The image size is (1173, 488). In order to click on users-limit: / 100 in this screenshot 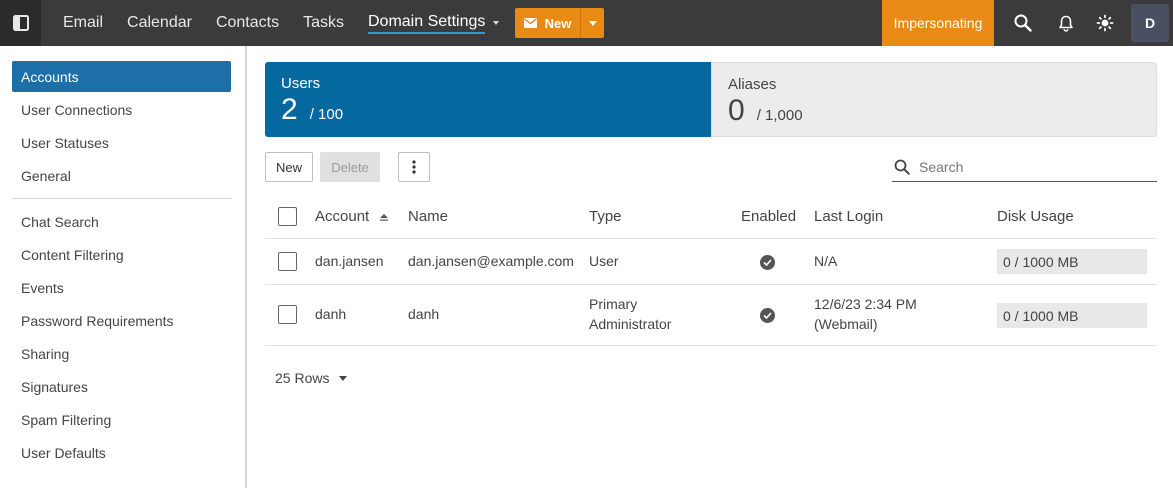, I will do `click(326, 114)`.